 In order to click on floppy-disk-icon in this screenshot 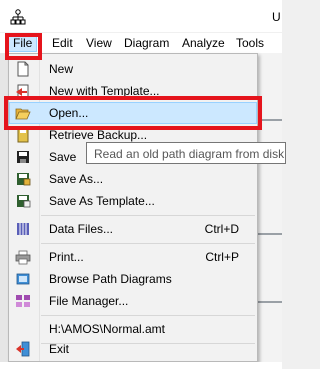, I will do `click(23, 157)`.